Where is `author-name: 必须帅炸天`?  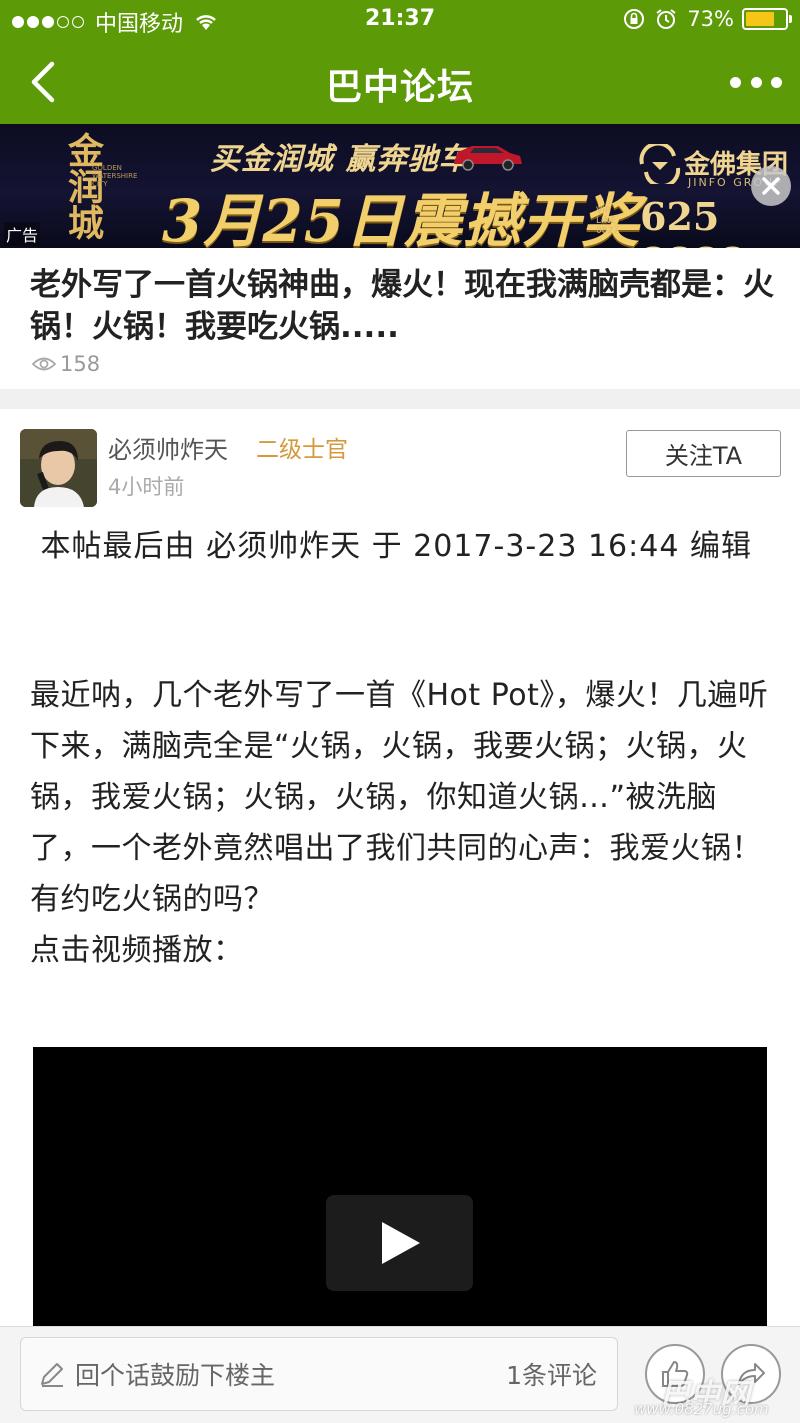
author-name: 必须帅炸天 is located at coordinates (168, 447).